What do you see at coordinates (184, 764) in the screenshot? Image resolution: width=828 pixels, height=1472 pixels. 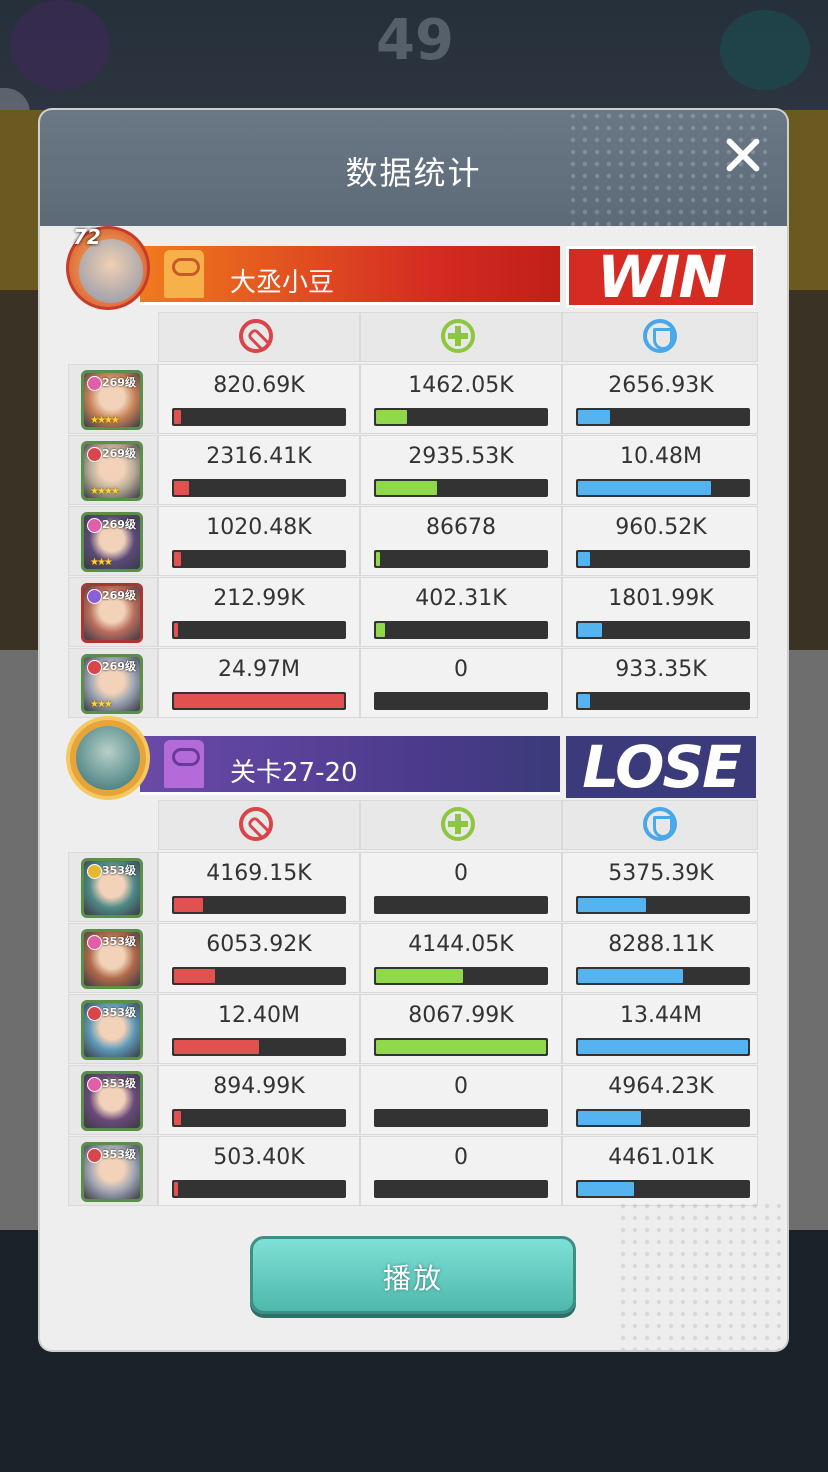 I see `team2-guild-icon` at bounding box center [184, 764].